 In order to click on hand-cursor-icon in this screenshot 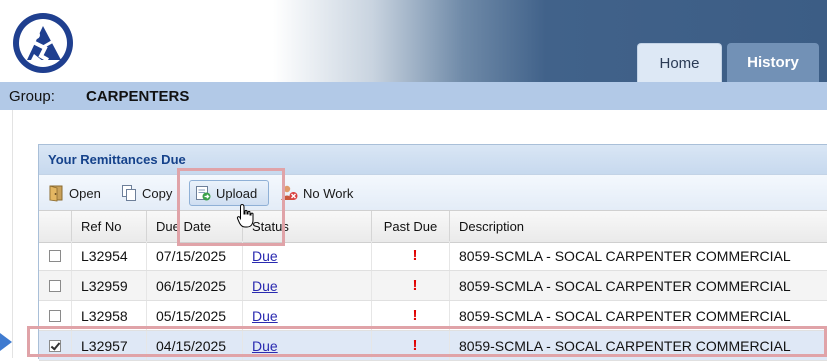, I will do `click(246, 216)`.